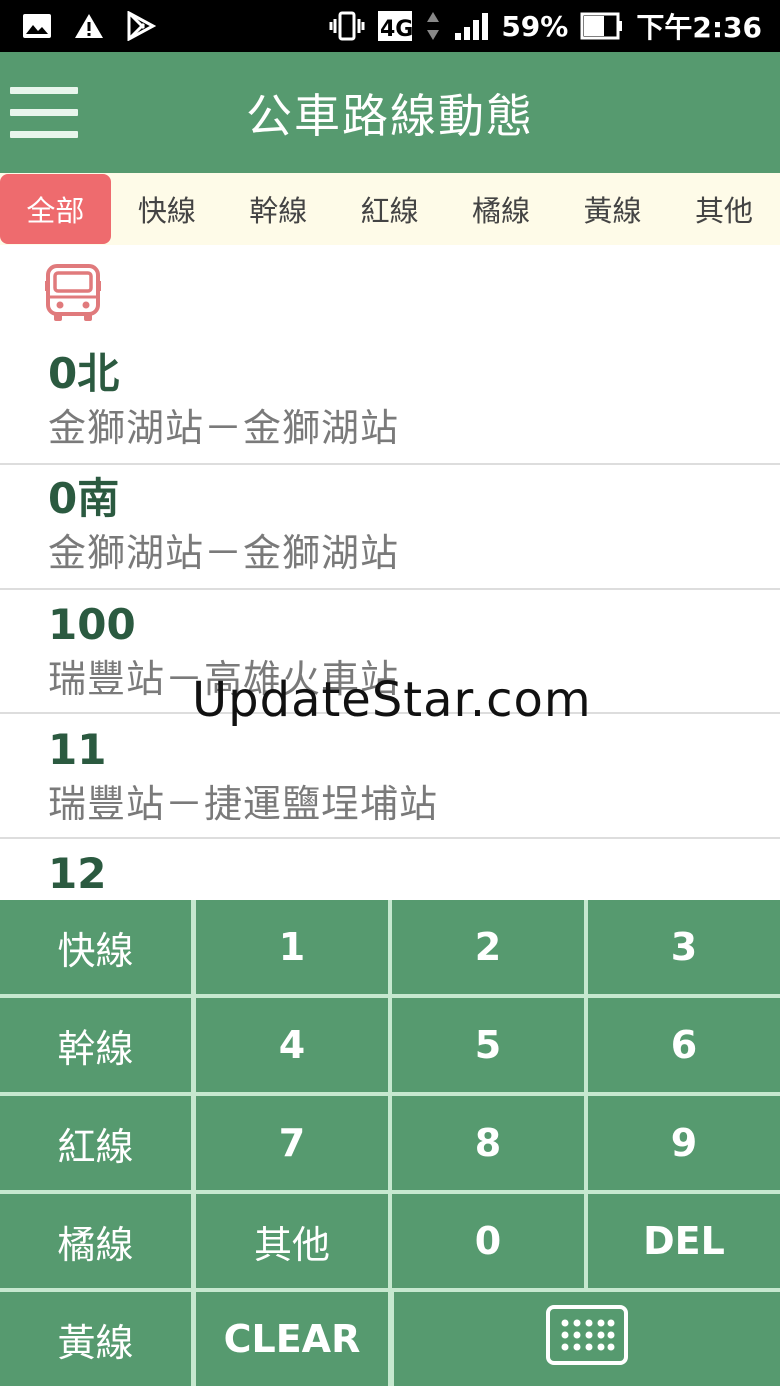 The width and height of the screenshot is (780, 1386). Describe the element at coordinates (488, 1143) in the screenshot. I see `key-8: 8` at that location.